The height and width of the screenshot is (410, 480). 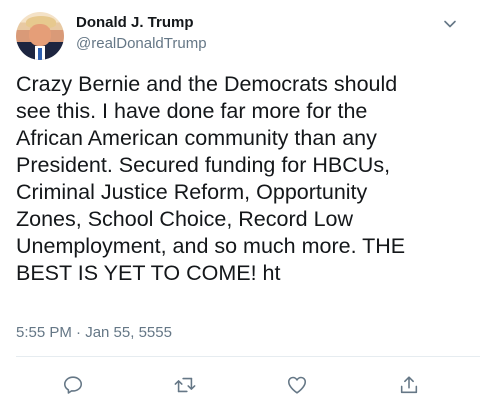 I want to click on author-display-name: Donald J. Trump, so click(x=135, y=22).